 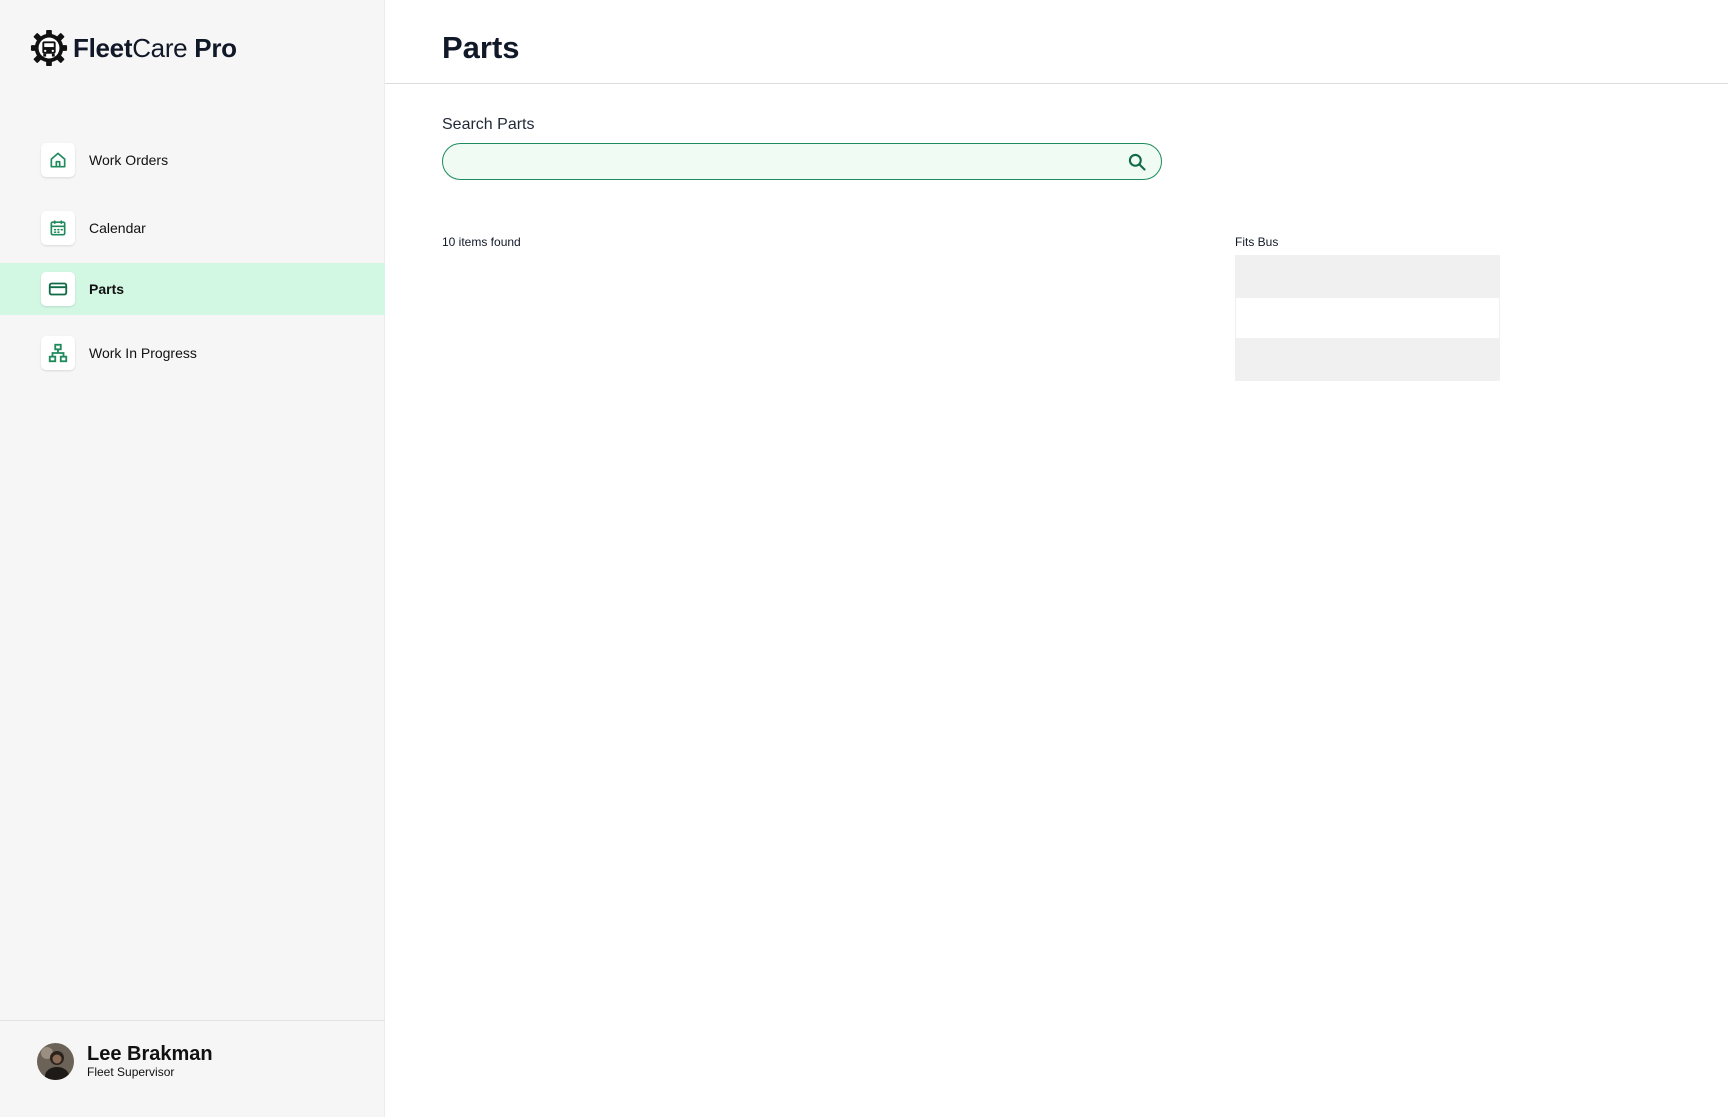 I want to click on sidebar-item-label: Calendar, so click(x=117, y=228).